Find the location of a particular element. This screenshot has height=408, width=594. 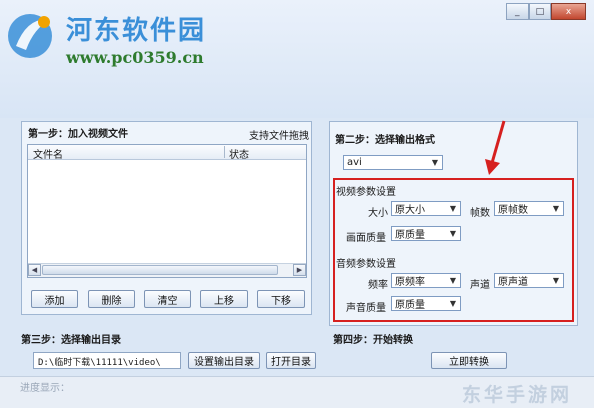

channel-value: 原声道 is located at coordinates (513, 282).